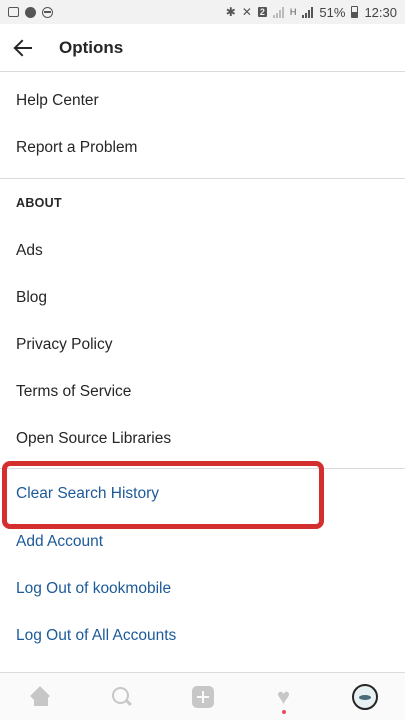 The image size is (405, 720). I want to click on network-type-label: H, so click(293, 11).